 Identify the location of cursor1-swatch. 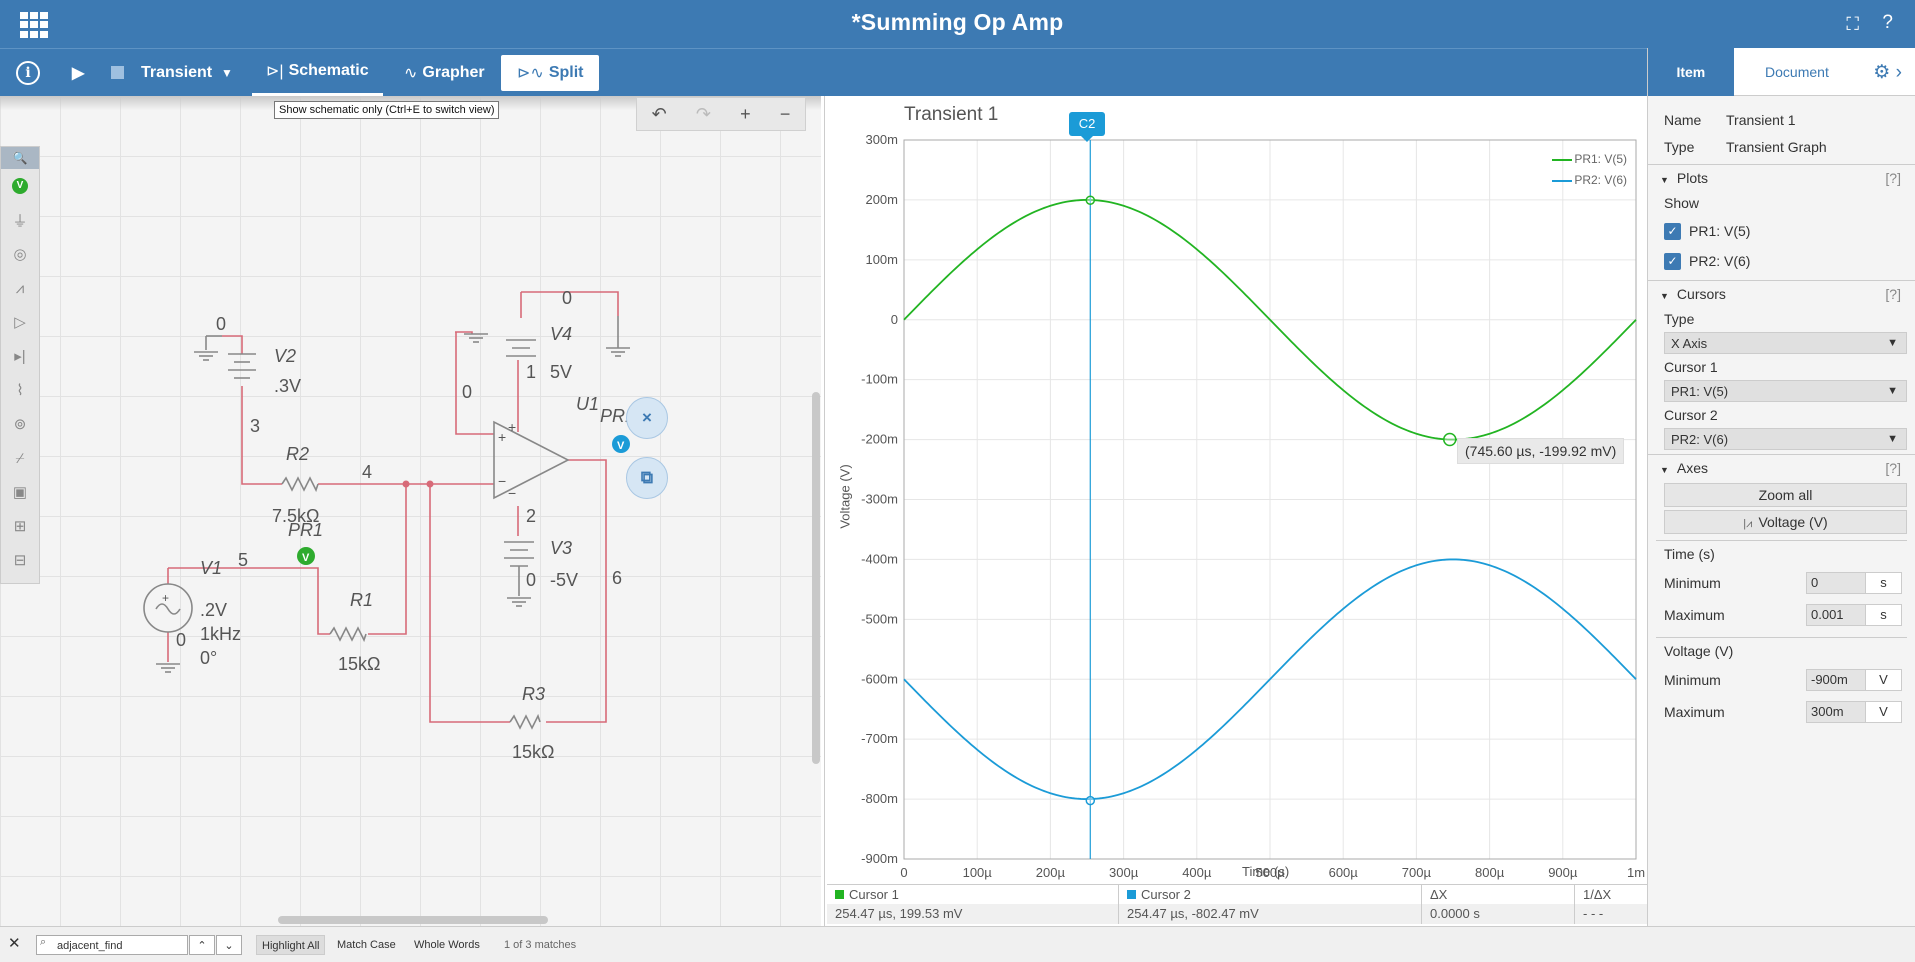
(839, 894).